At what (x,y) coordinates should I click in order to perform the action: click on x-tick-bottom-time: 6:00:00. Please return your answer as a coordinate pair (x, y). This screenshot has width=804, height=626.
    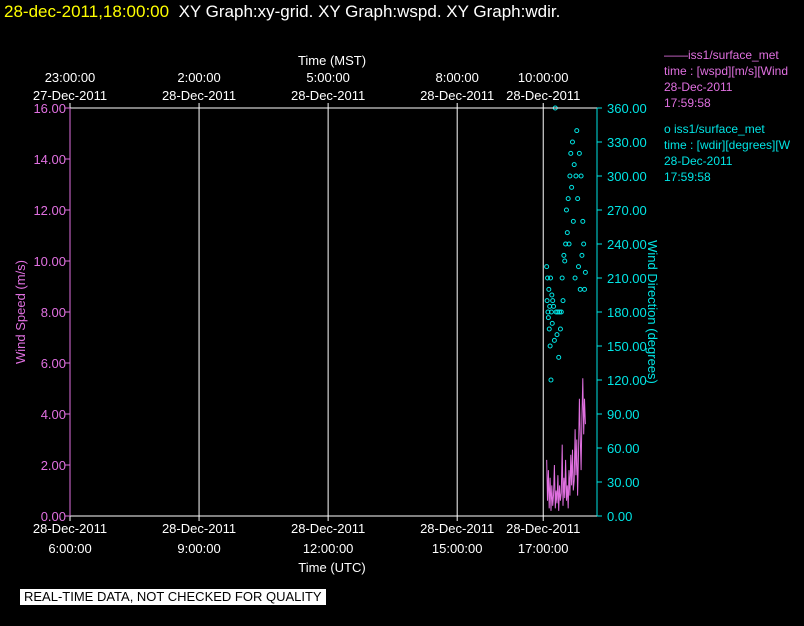
    Looking at the image, I should click on (69, 548).